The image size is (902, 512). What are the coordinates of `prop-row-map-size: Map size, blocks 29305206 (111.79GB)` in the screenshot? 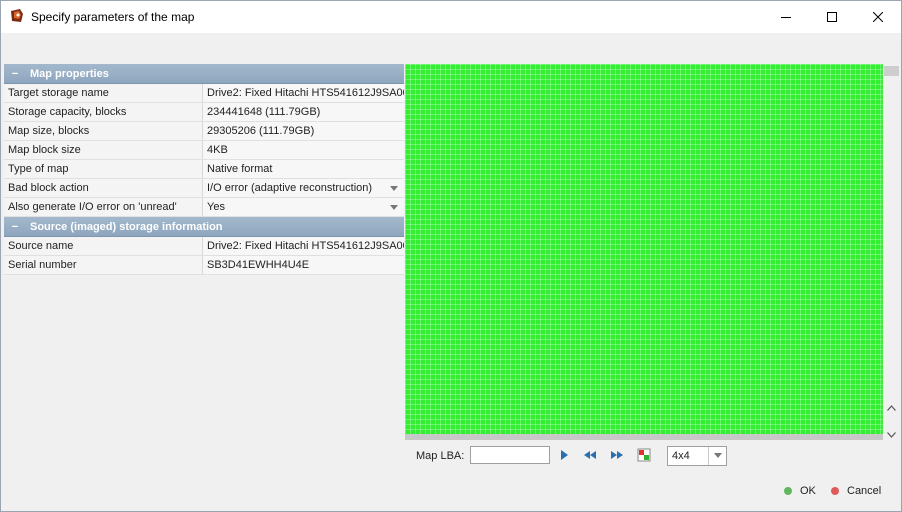 It's located at (204, 131).